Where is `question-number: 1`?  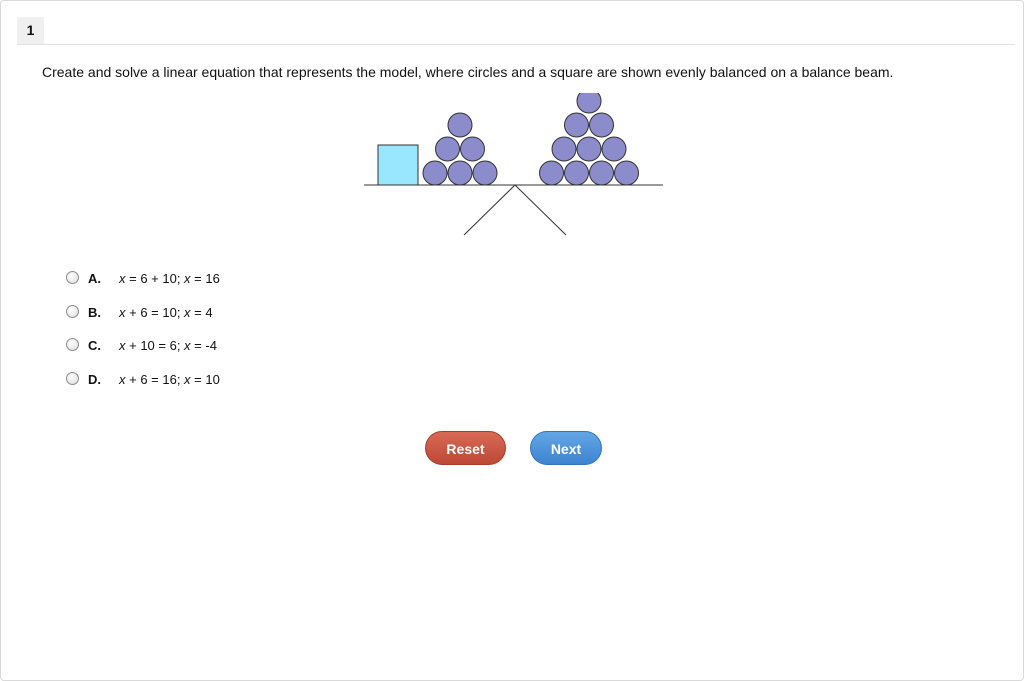 question-number: 1 is located at coordinates (30, 30).